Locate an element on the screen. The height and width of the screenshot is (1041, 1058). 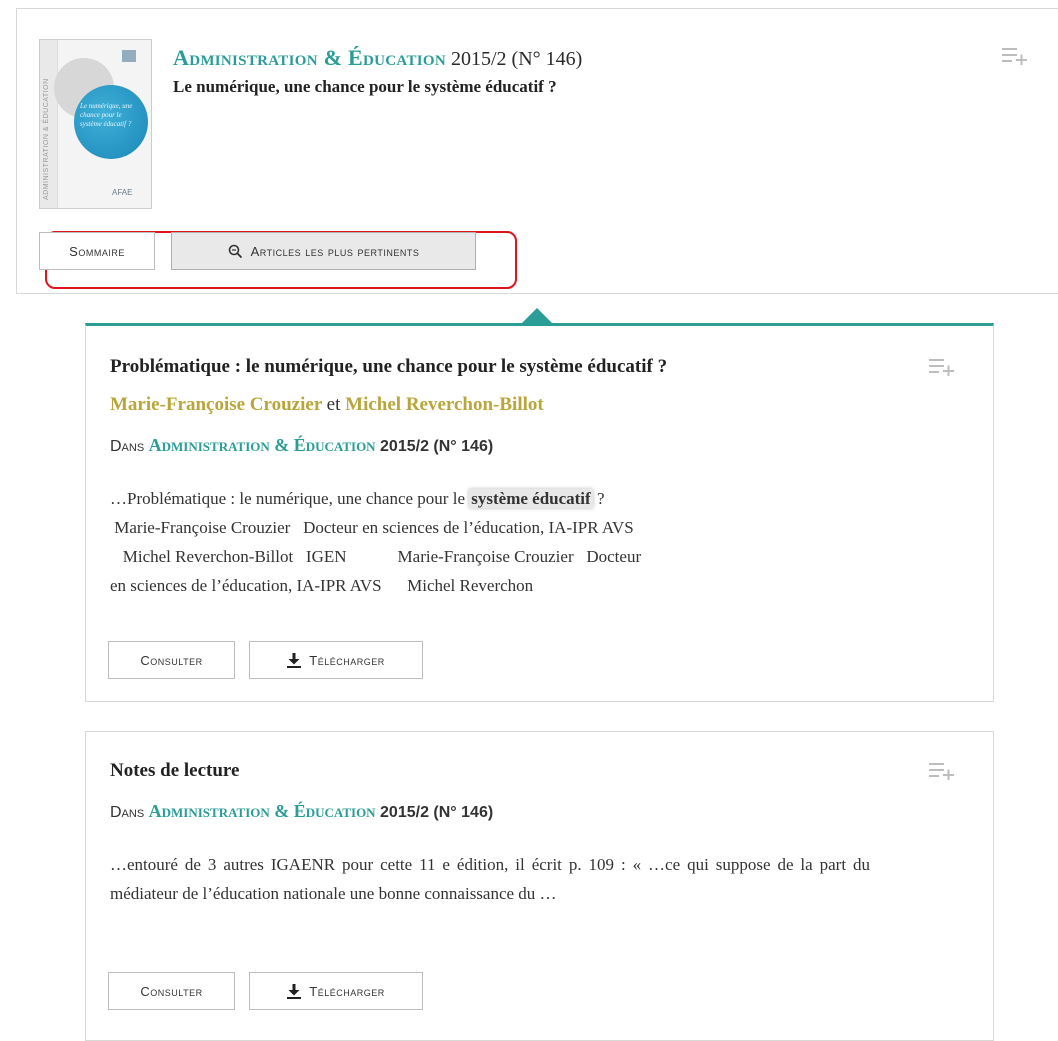
cover-spine: ADMINISTRATION & ÉDUCATION is located at coordinates (49, 124).